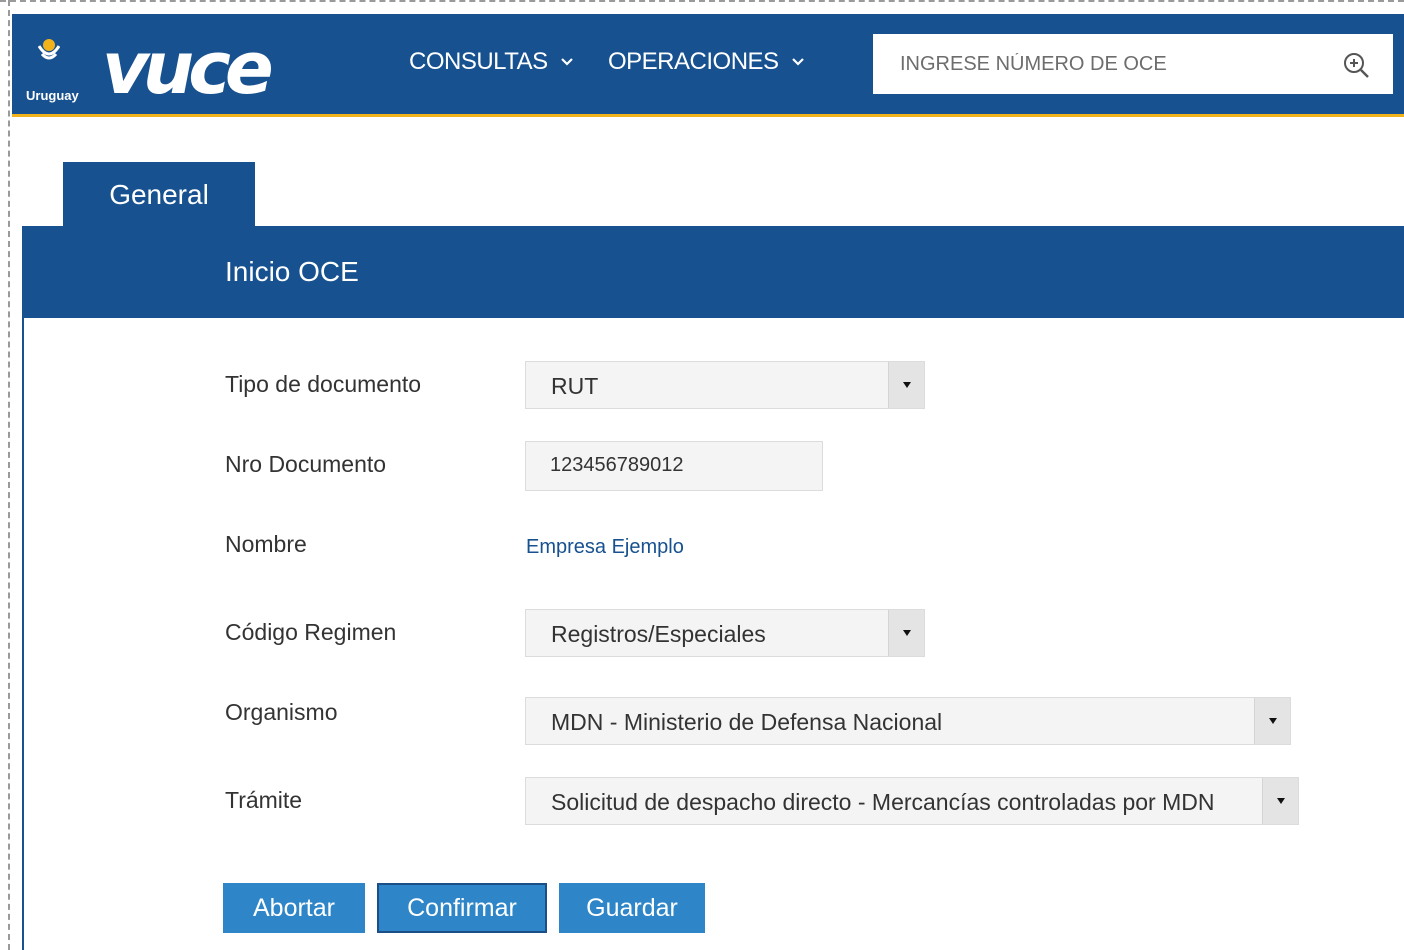 The image size is (1404, 950). What do you see at coordinates (702, 1) in the screenshot?
I see `screenshot-frame-top` at bounding box center [702, 1].